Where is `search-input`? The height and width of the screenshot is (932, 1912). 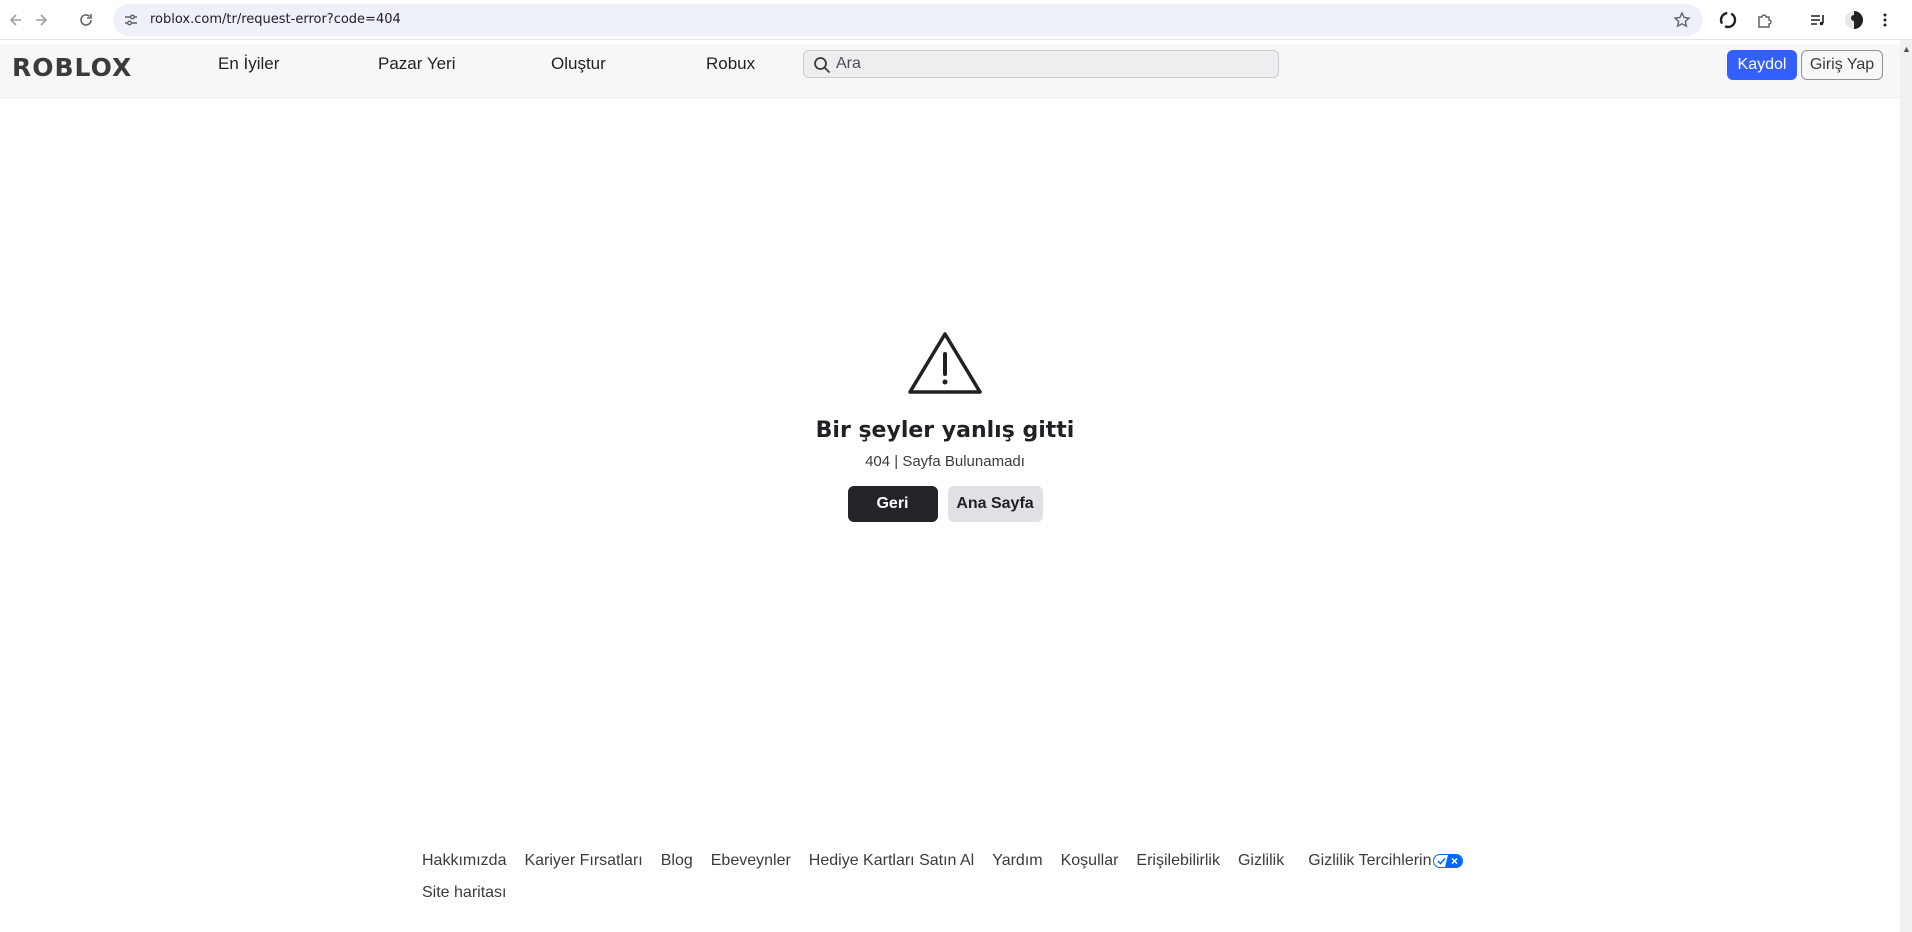
search-input is located at coordinates (1051, 64).